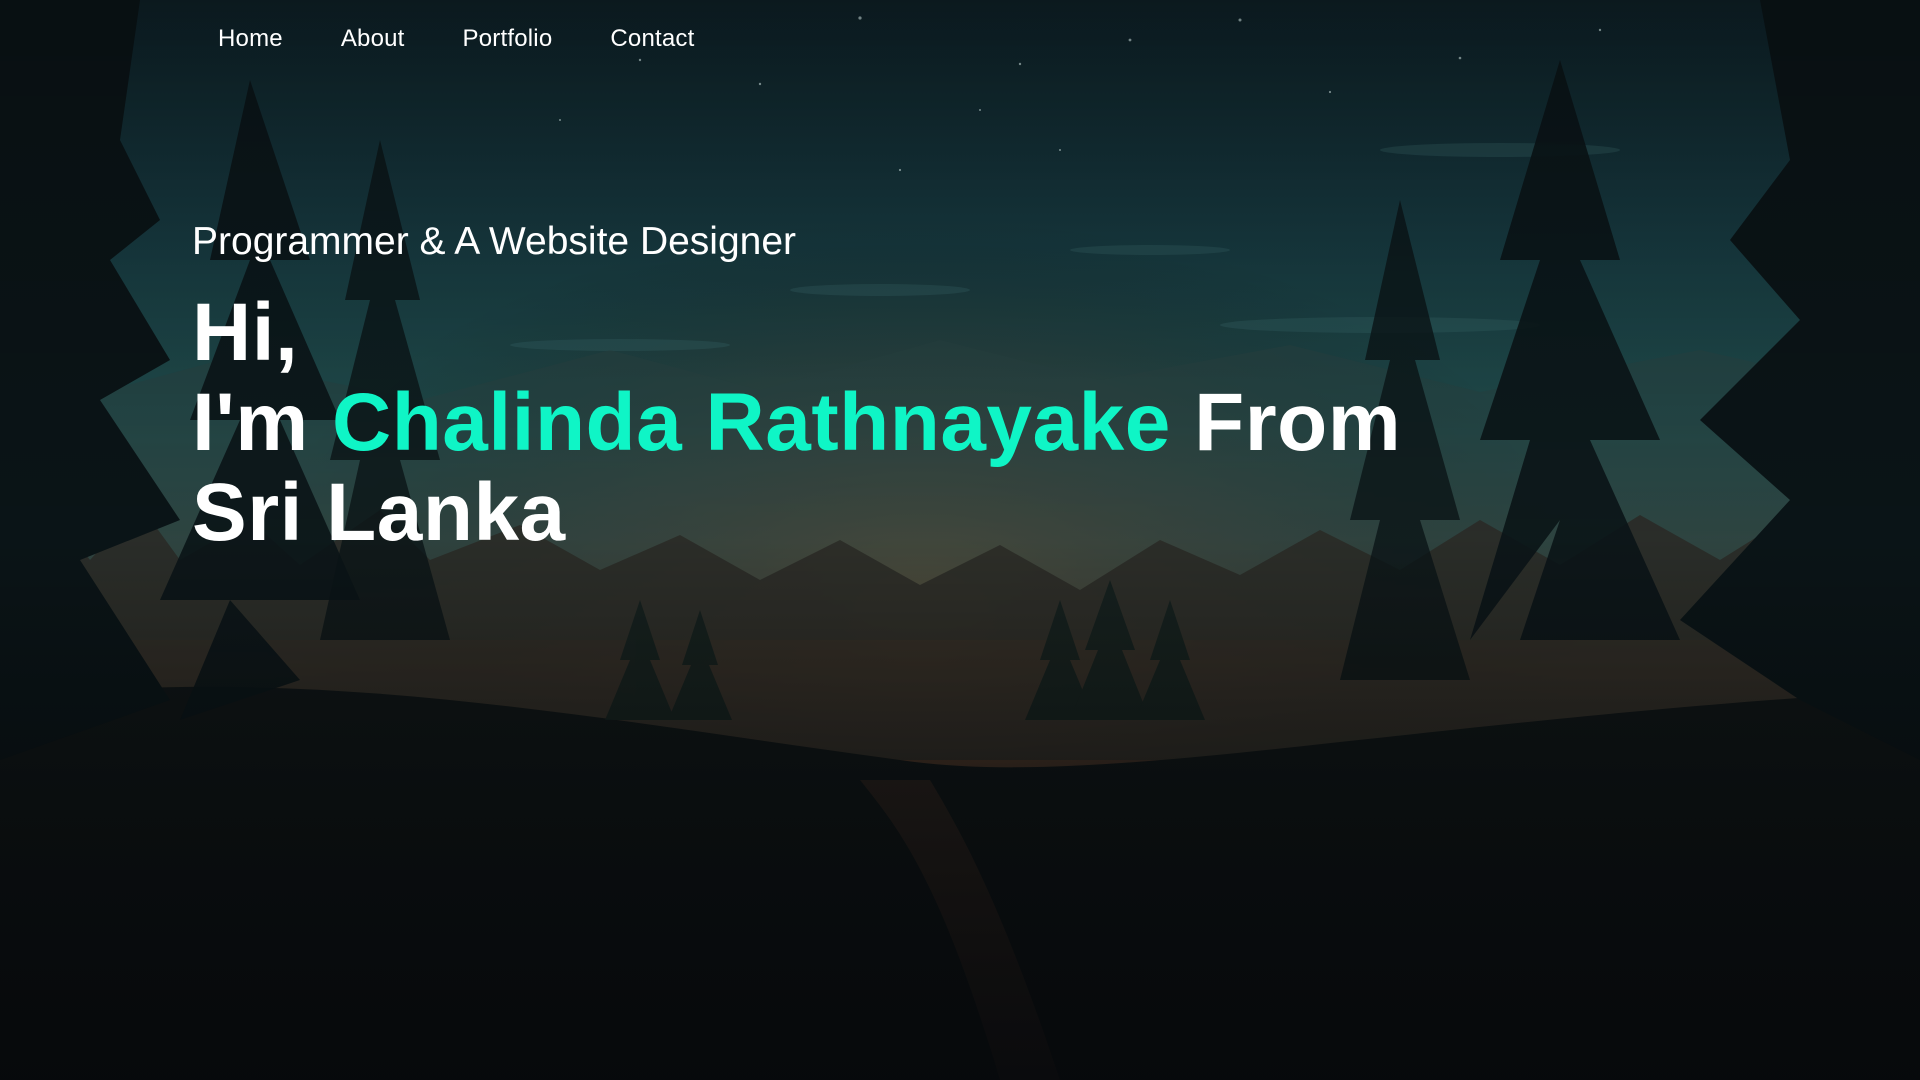 The height and width of the screenshot is (1080, 1920). I want to click on hero-tagline: Programmer & A Website Designer, so click(494, 241).